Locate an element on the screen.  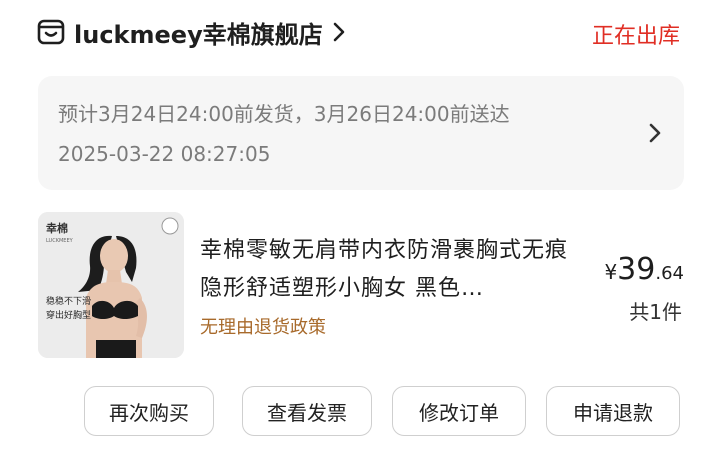
price-integer: 39 is located at coordinates (636, 269).